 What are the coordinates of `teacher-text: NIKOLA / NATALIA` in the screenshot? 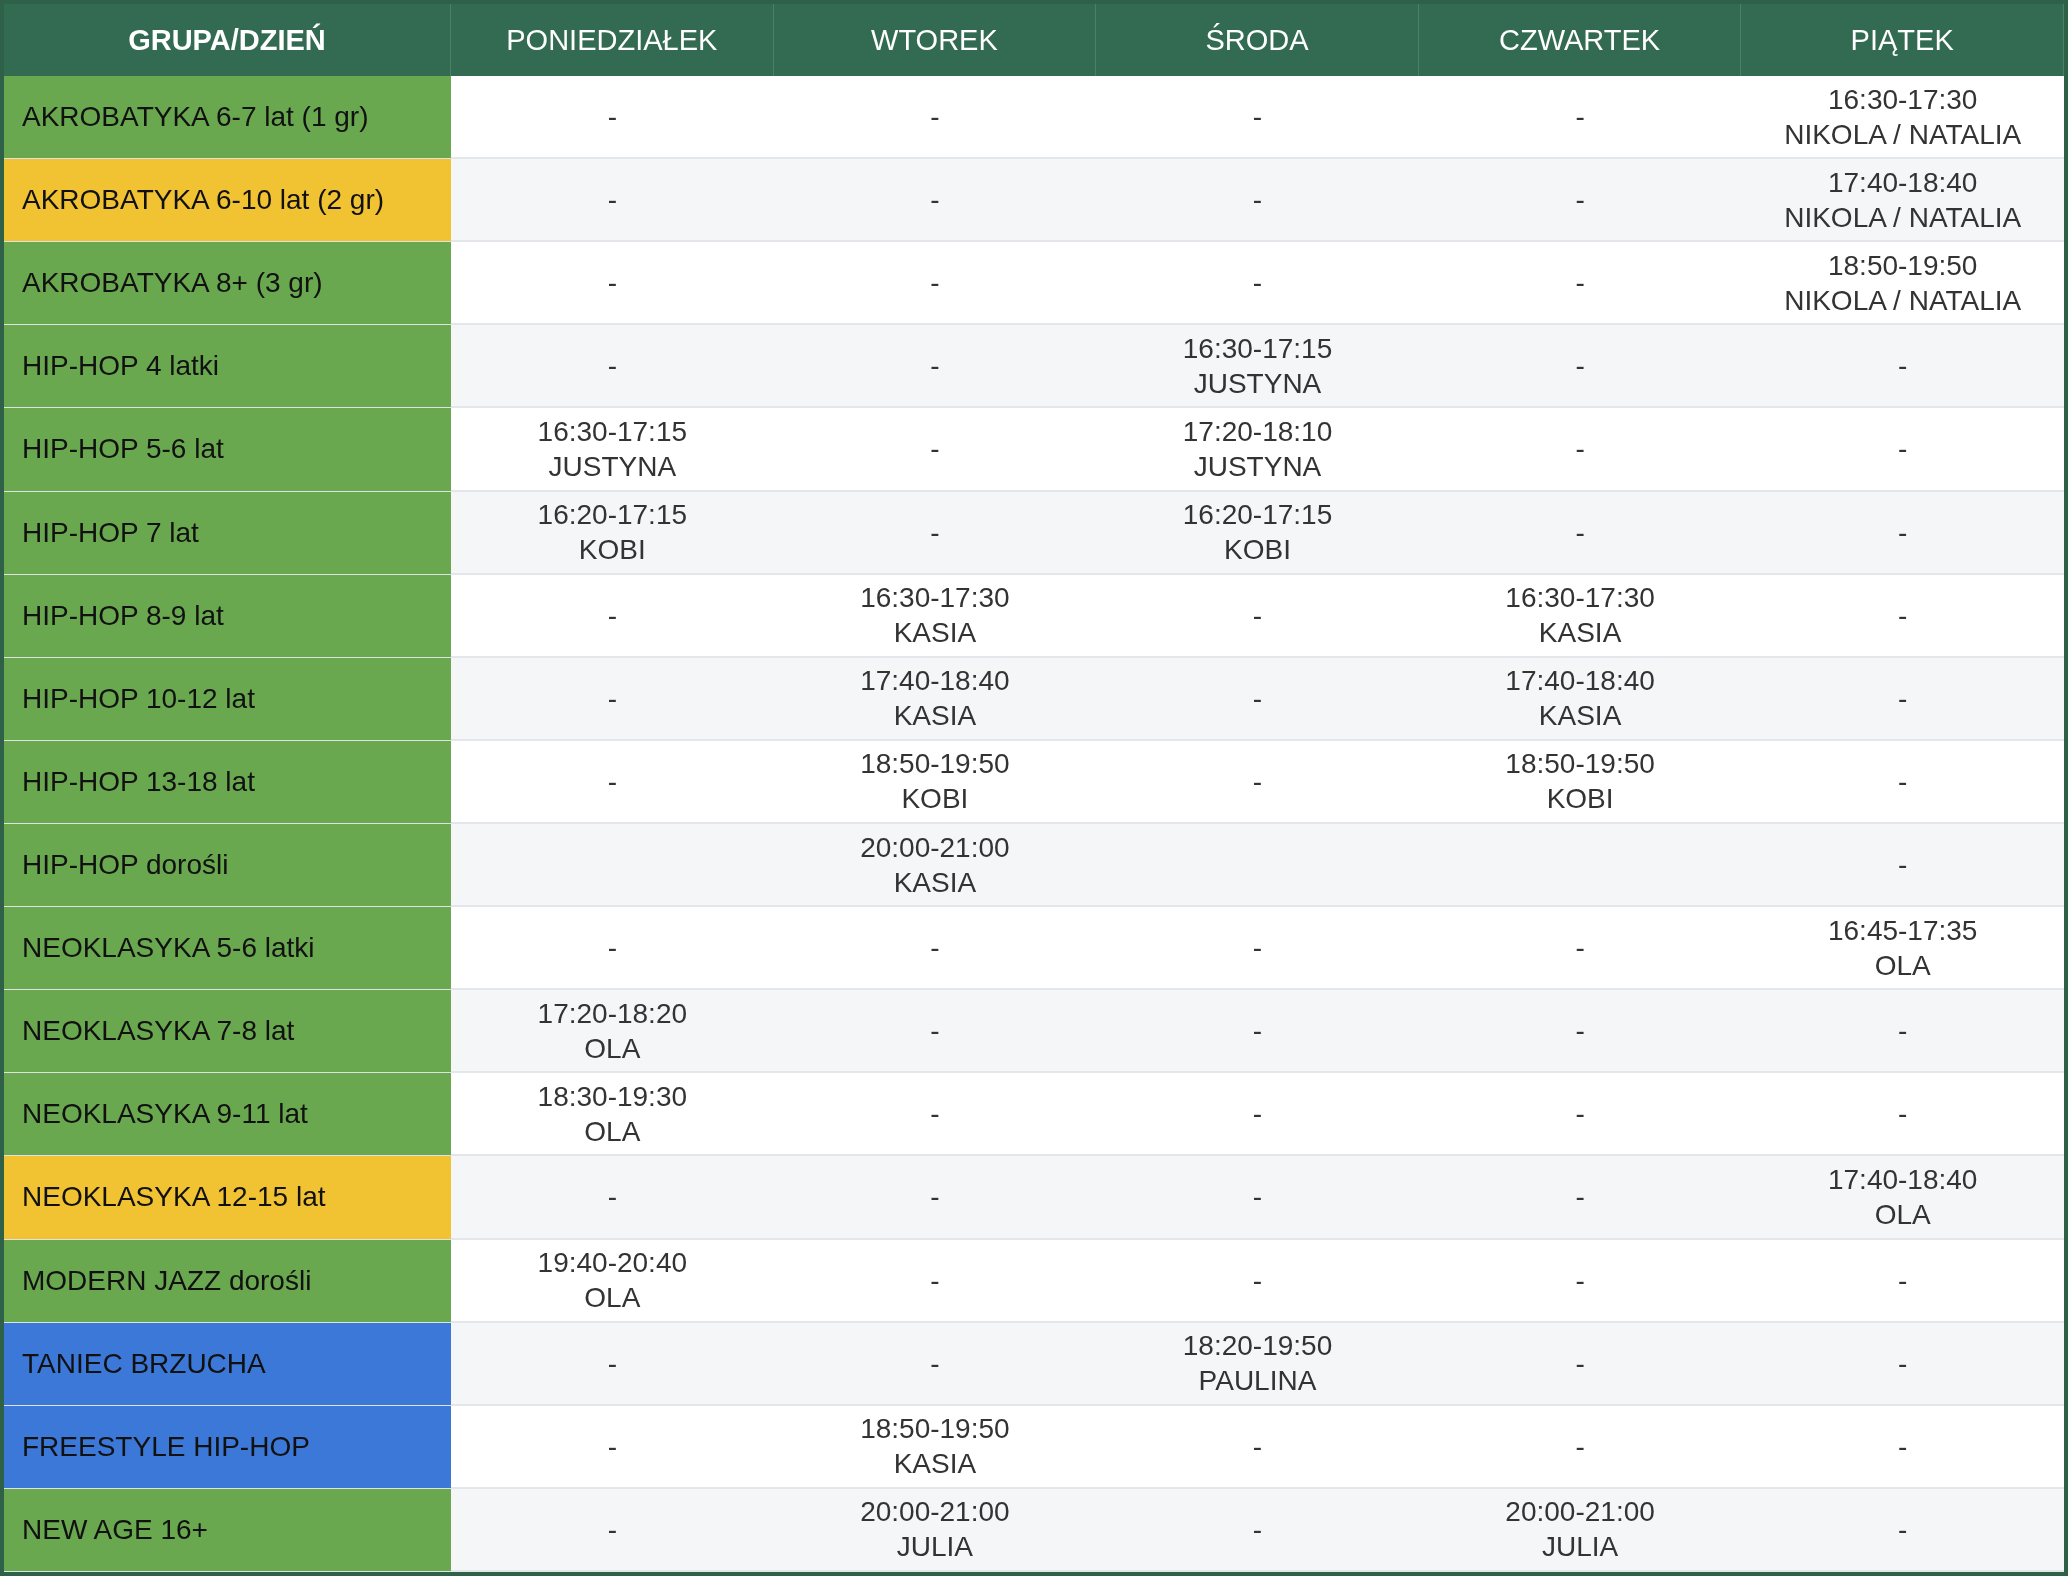 It's located at (1903, 134).